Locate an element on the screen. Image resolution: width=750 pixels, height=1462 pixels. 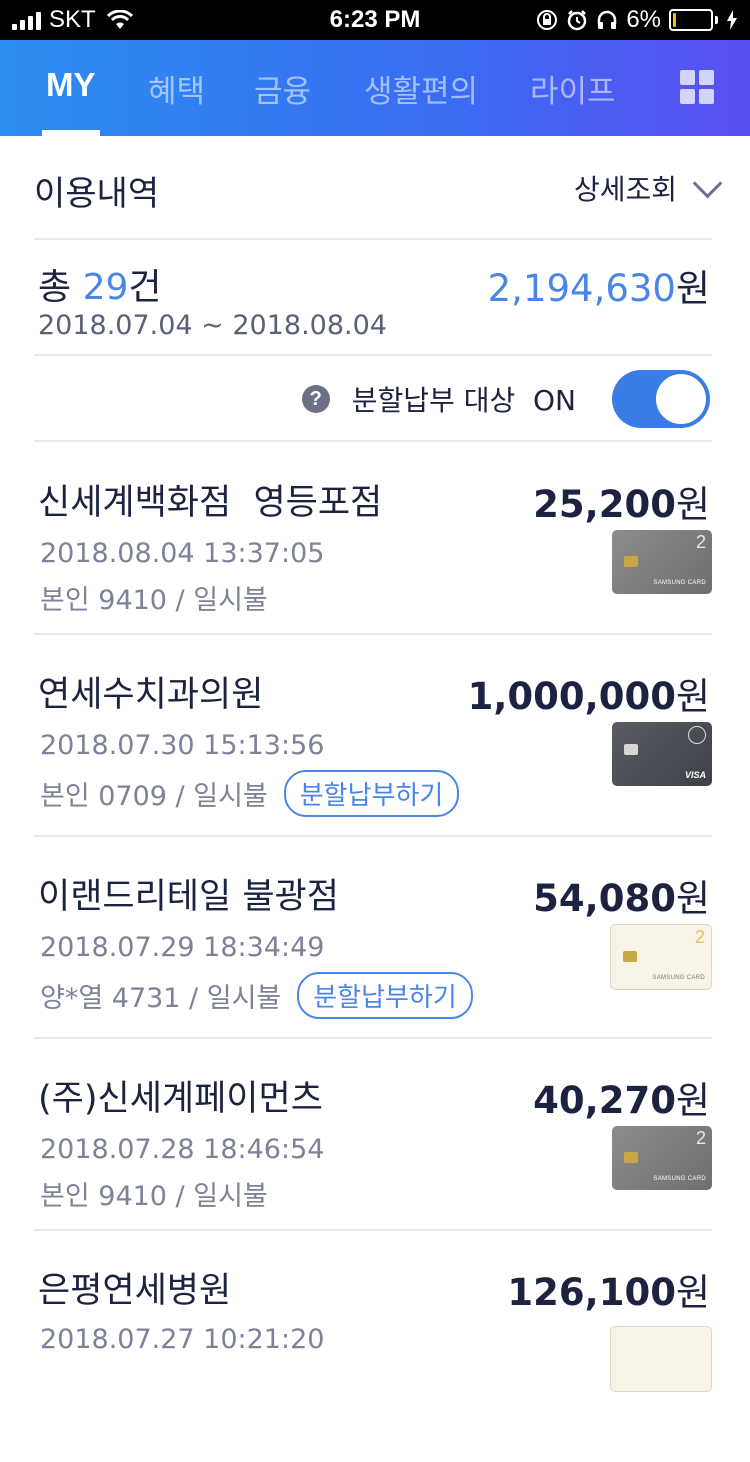
transaction-datetime: 2018.07.28 18:46:54 is located at coordinates (182, 1149).